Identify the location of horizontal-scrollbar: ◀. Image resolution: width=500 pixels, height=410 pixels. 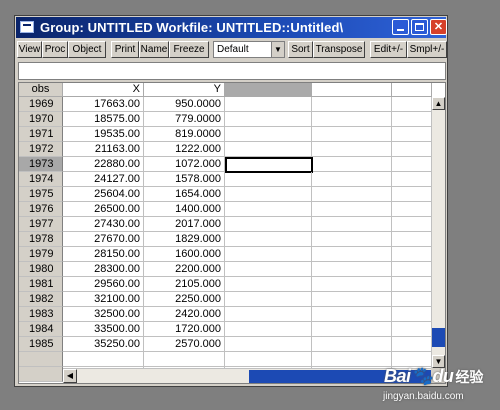
(247, 375).